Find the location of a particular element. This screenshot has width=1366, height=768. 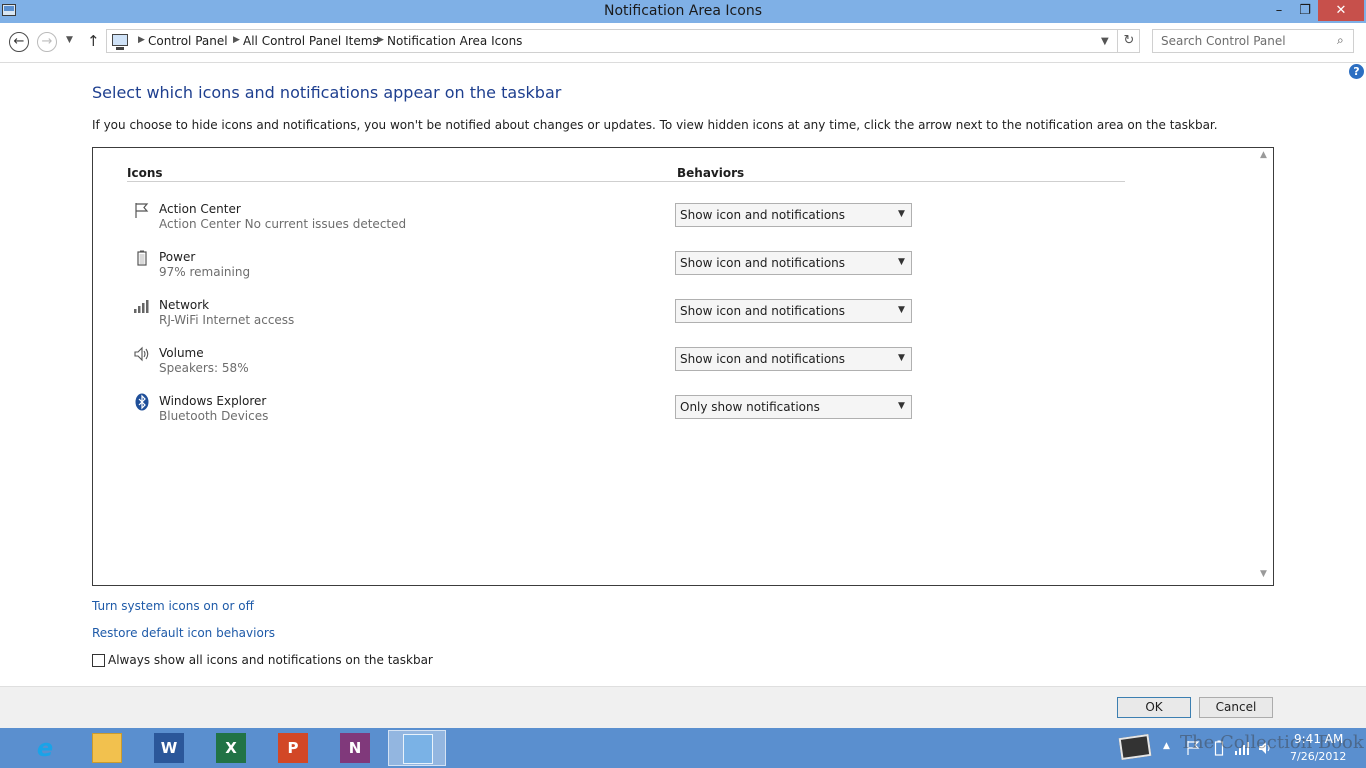

keyboard-icon is located at coordinates (1135, 747).